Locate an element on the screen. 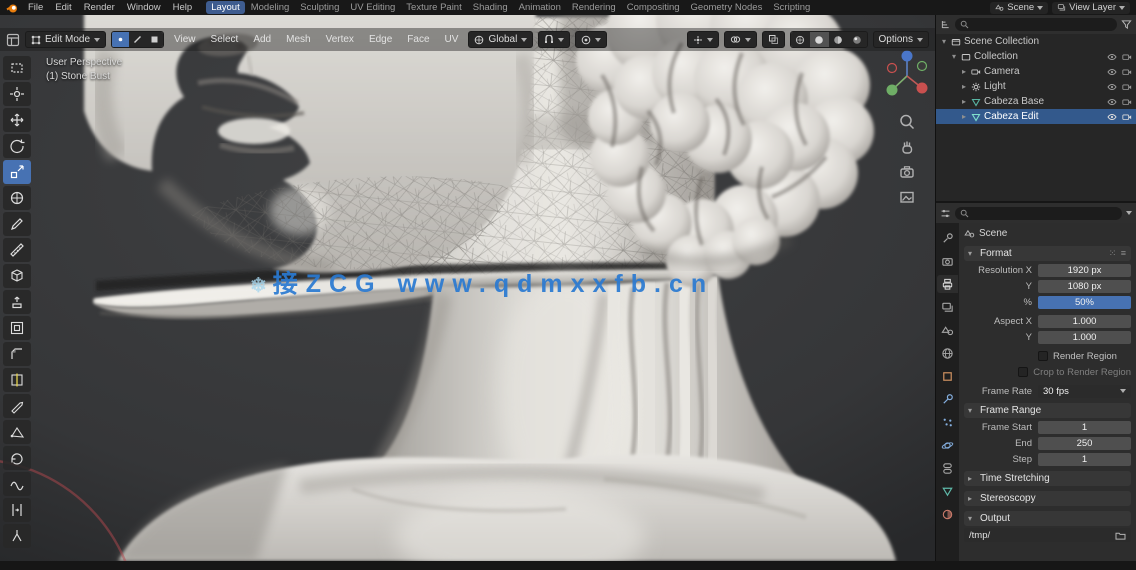  tab-geometry-nodes: Geometry Nodes is located at coordinates (727, 7).